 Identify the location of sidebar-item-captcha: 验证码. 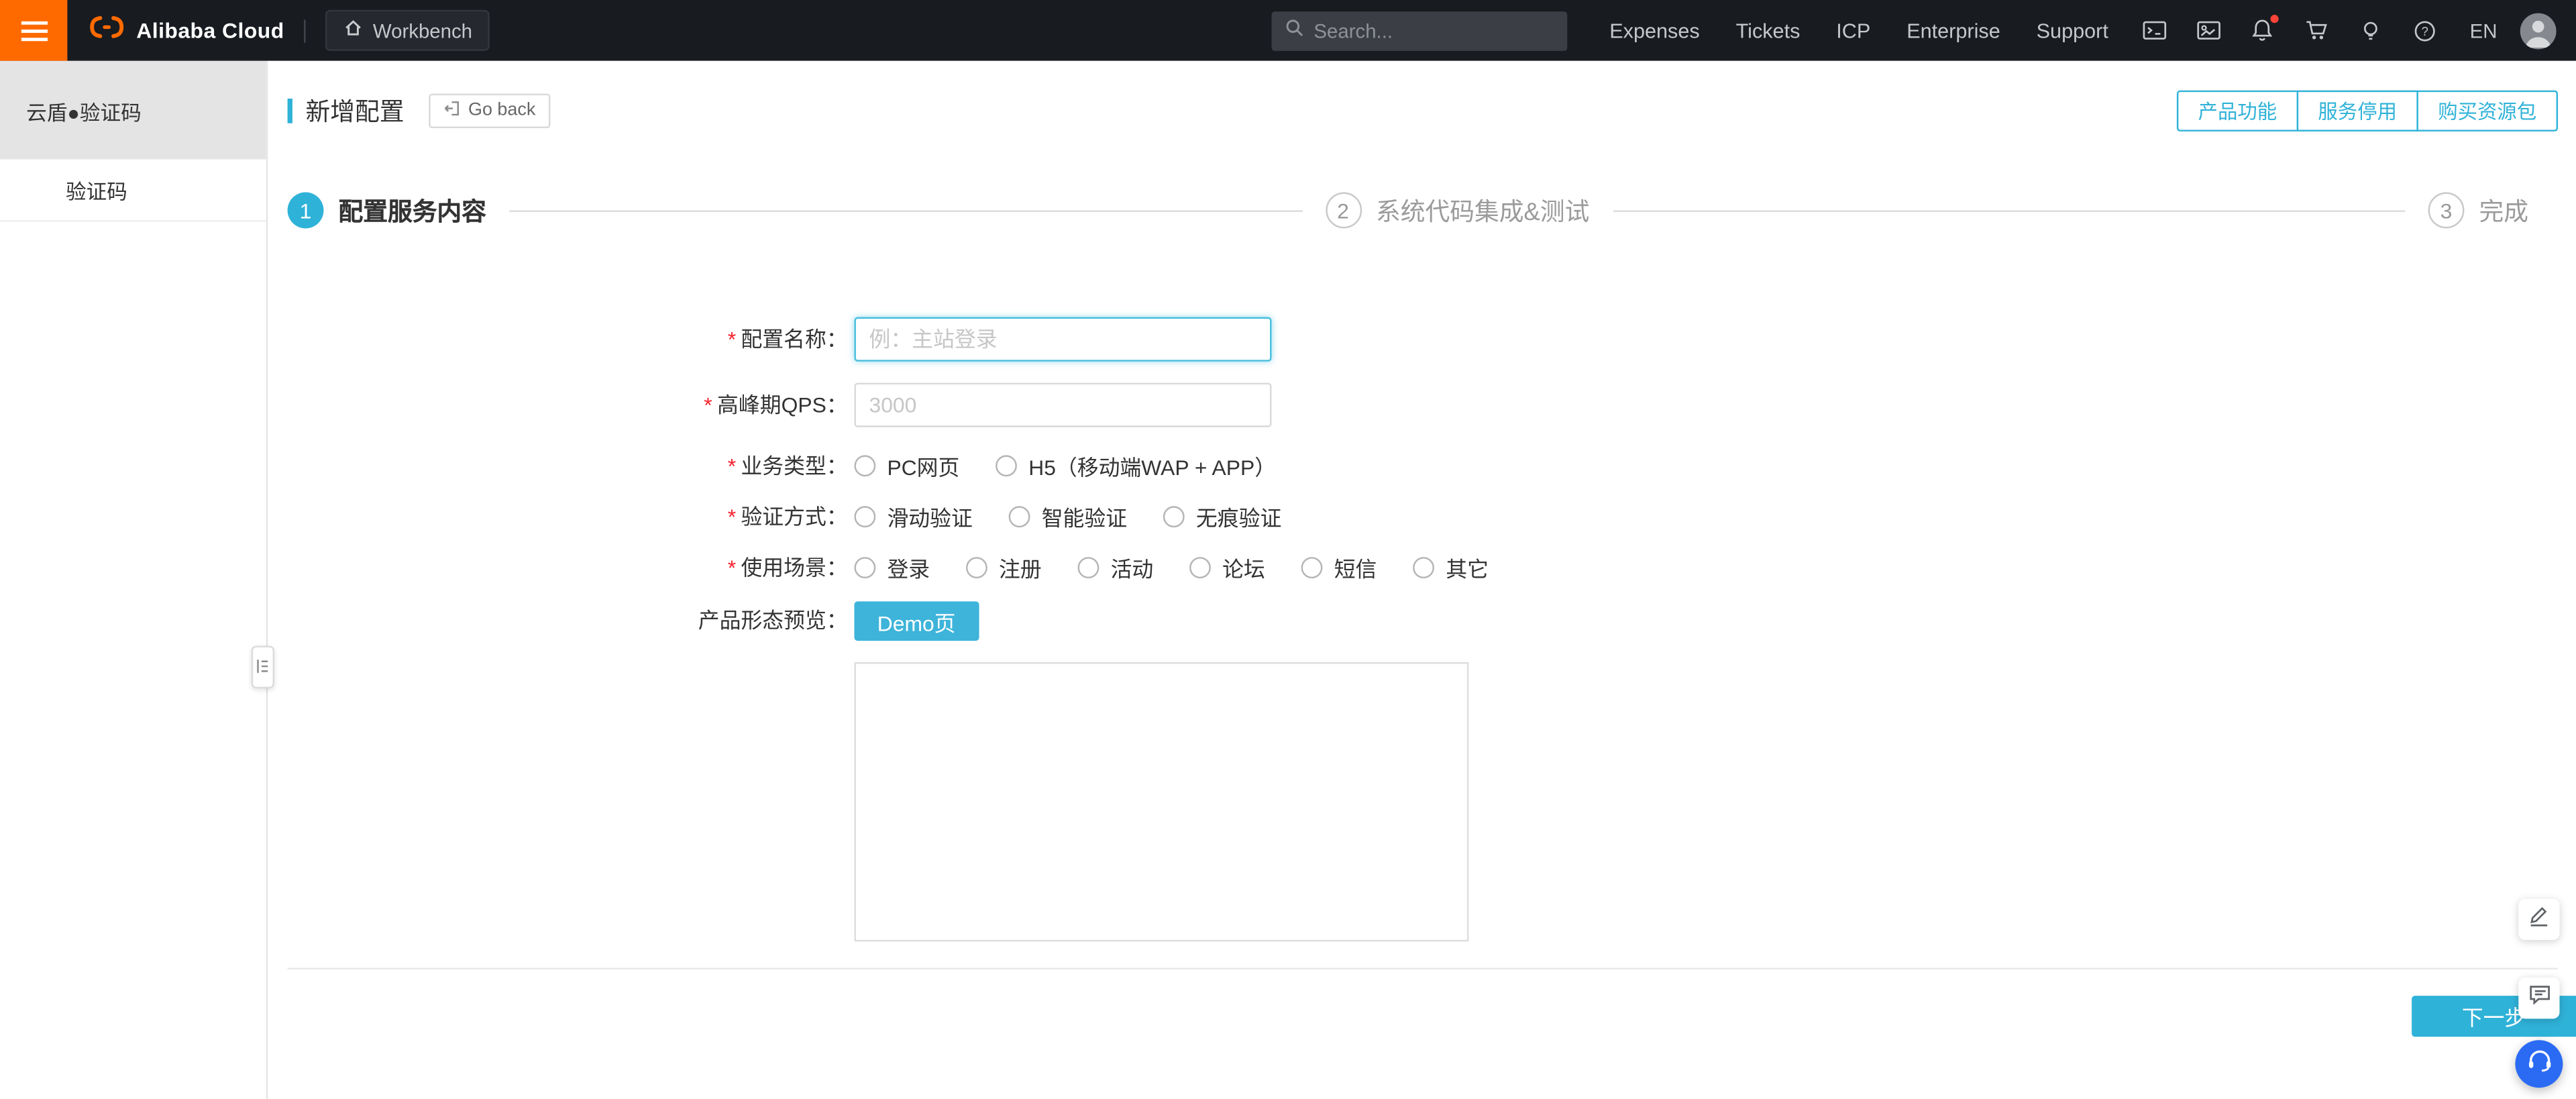
(133, 190).